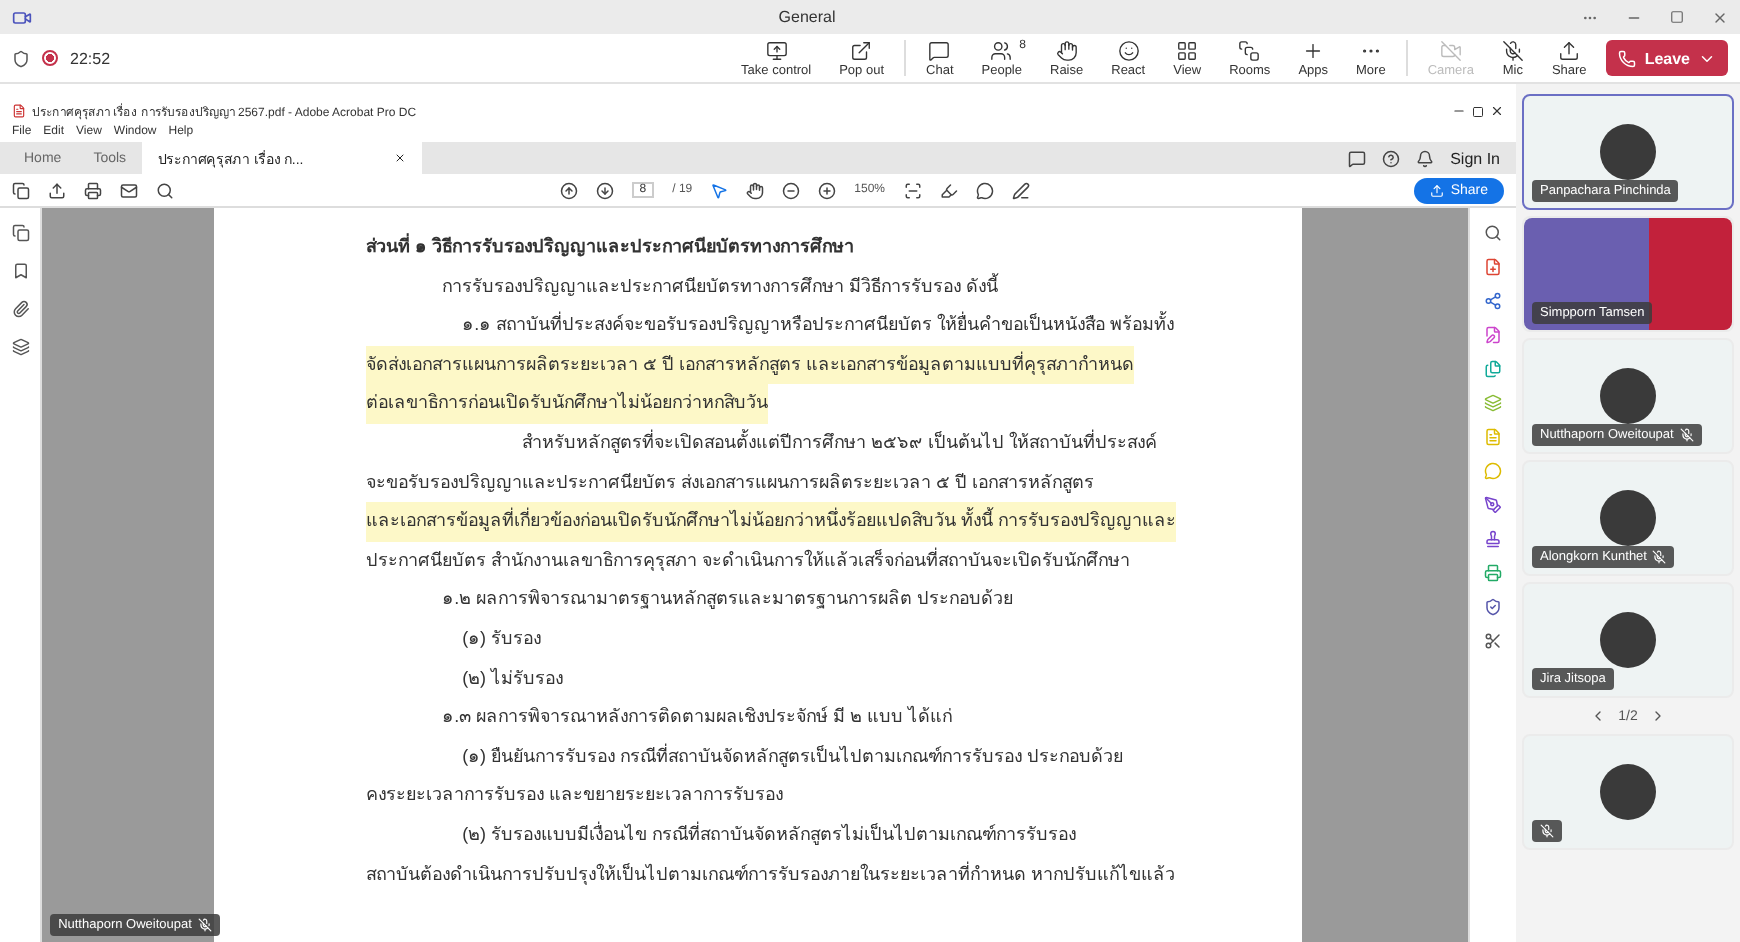 The image size is (1740, 942). What do you see at coordinates (755, 190) in the screenshot?
I see `hand-icon` at bounding box center [755, 190].